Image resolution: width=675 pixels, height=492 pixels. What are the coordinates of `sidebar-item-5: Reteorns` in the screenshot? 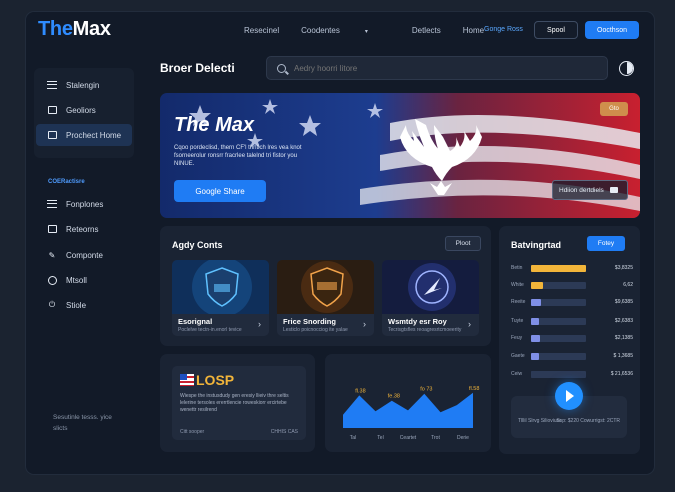 It's located at (84, 229).